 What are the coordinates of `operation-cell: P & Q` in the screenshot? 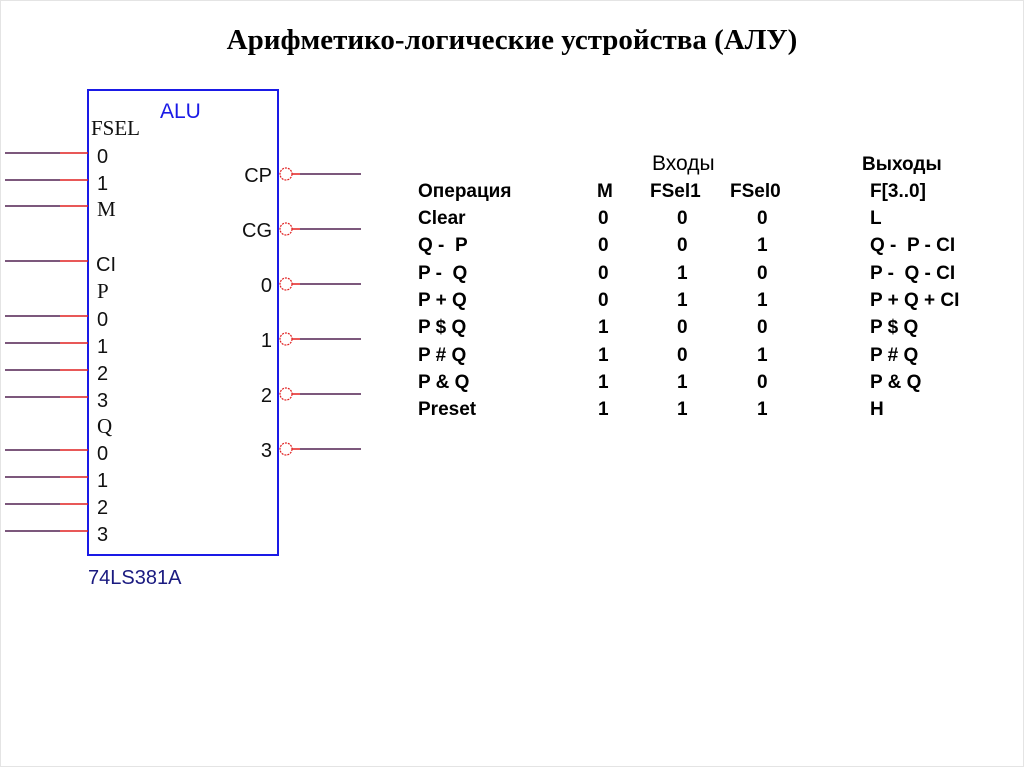 It's located at (444, 382).